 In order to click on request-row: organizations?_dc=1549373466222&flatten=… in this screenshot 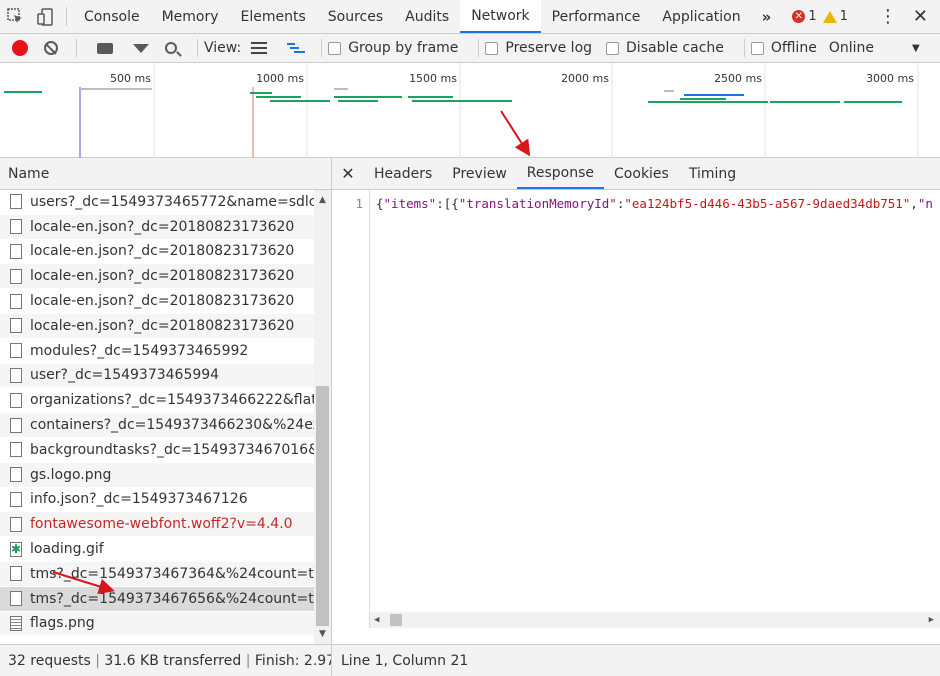, I will do `click(157, 401)`.